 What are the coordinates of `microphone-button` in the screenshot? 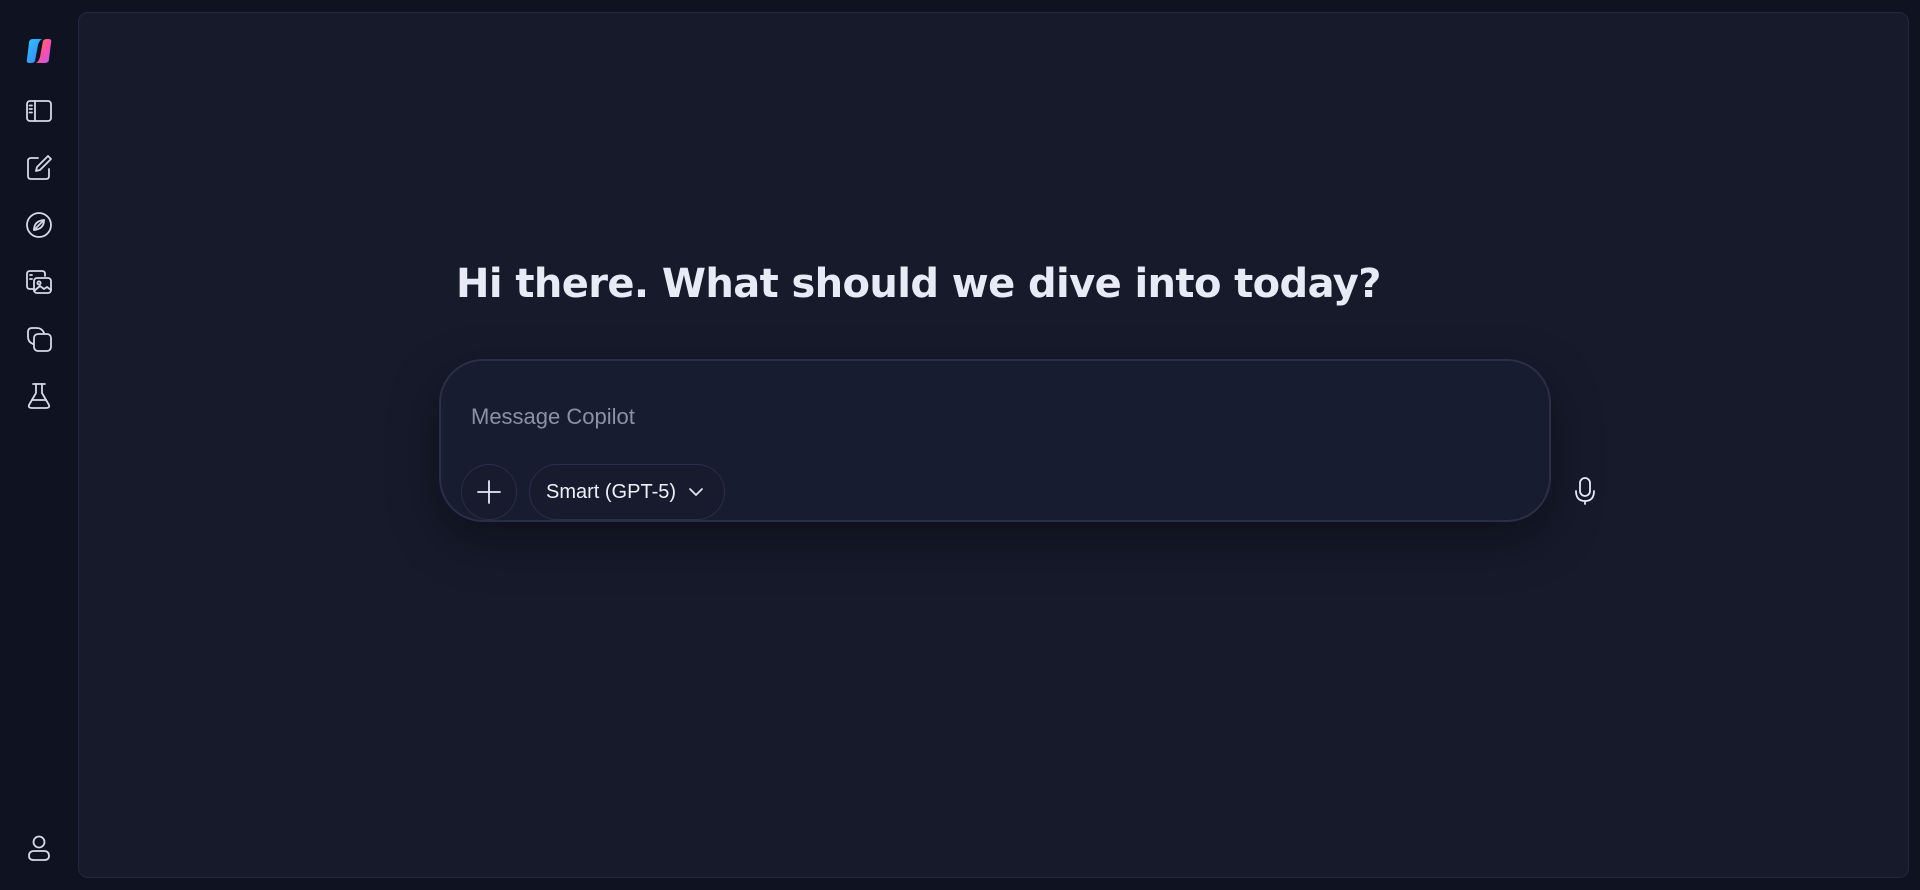 It's located at (1585, 491).